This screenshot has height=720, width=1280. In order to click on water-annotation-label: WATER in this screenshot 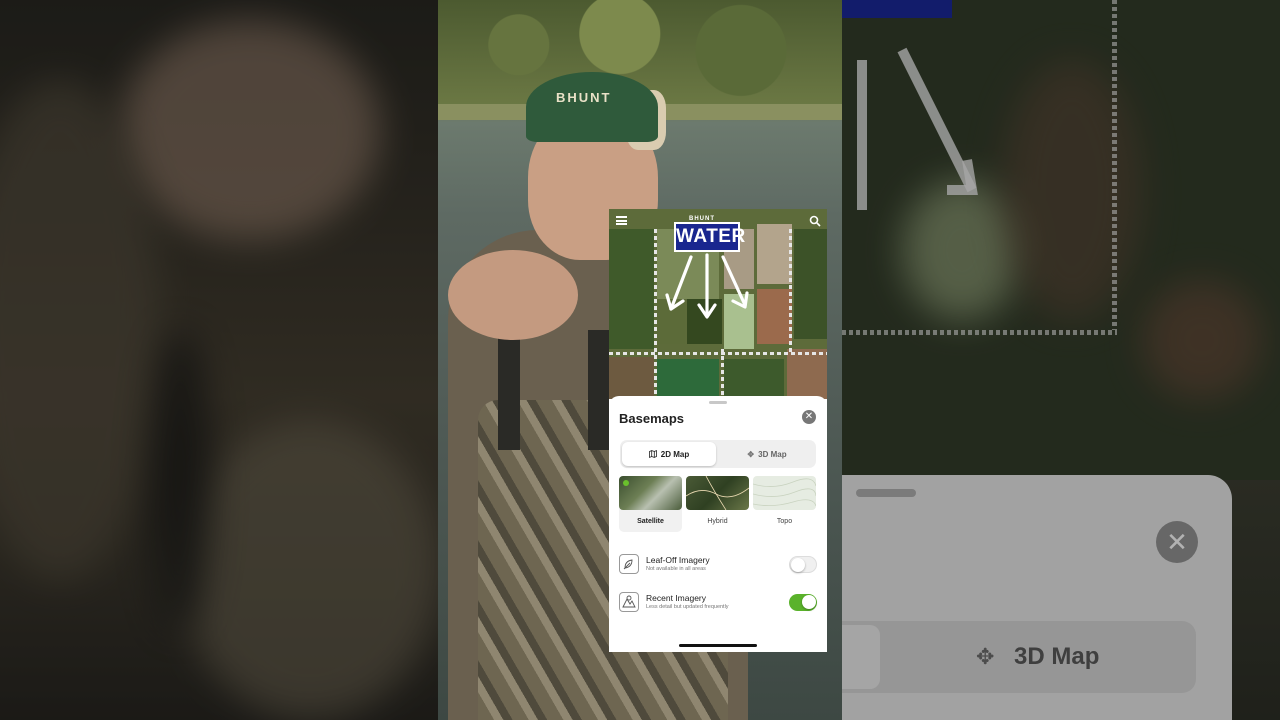, I will do `click(709, 237)`.